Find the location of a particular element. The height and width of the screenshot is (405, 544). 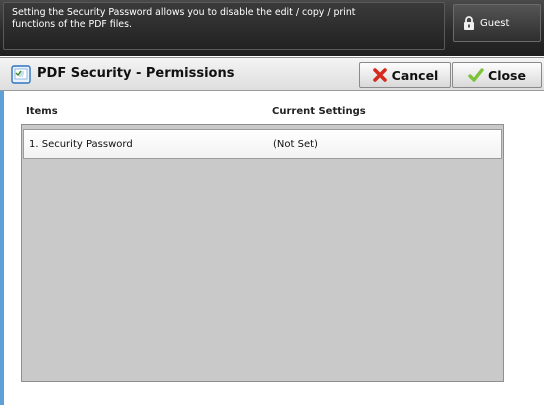

message-line-2: functions of the PDF files. is located at coordinates (72, 24).